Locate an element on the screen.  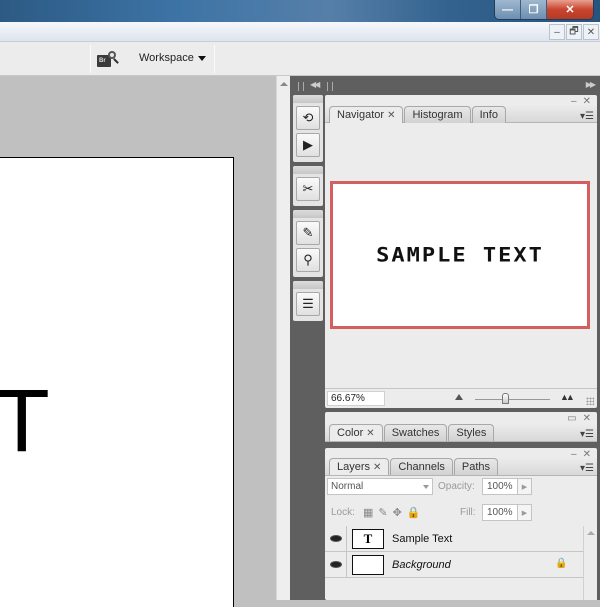
lock-icon: 🔒 is located at coordinates (561, 563).